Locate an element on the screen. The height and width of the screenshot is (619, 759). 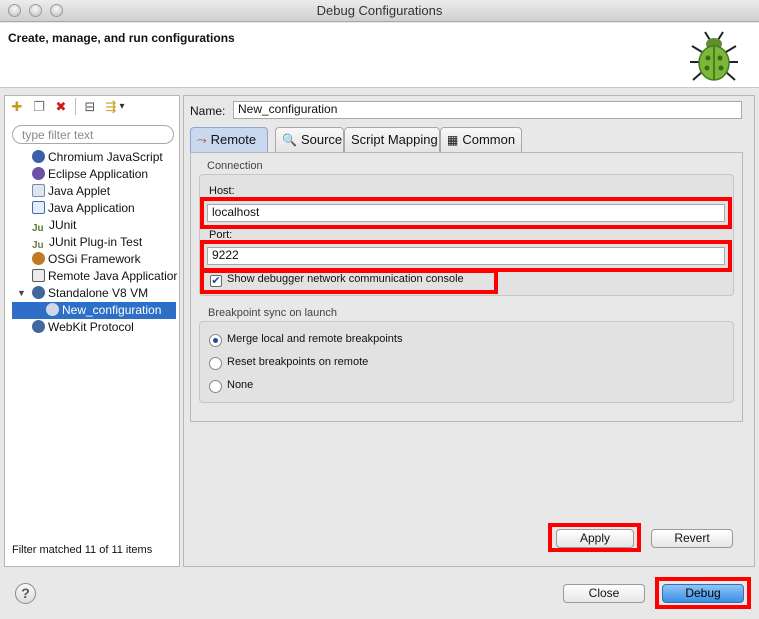
radio-reset-breakpoints is located at coordinates (215, 363).